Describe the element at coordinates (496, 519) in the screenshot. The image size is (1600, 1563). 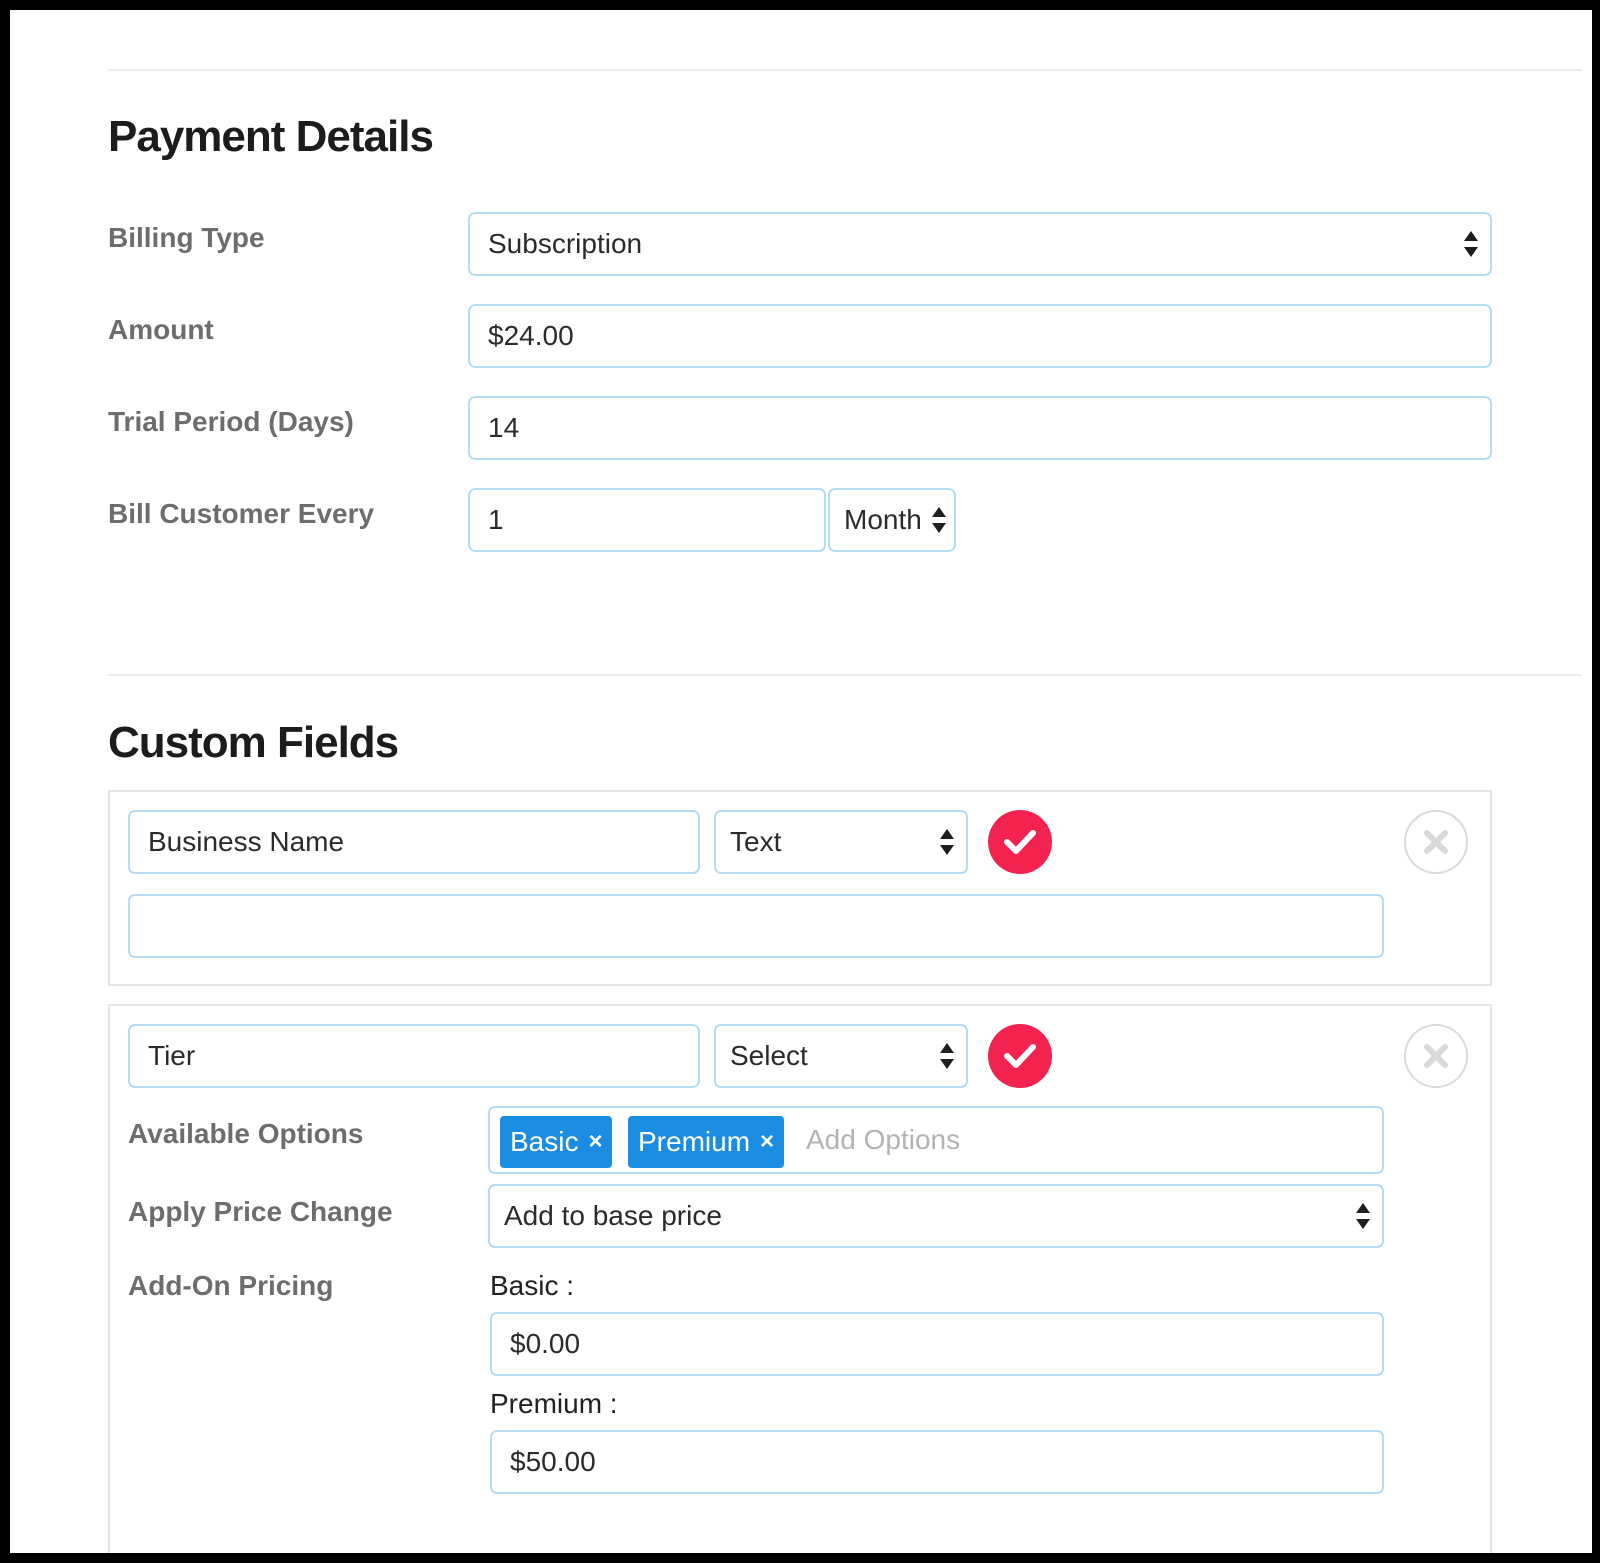
I see `bill-every-value: 1` at that location.